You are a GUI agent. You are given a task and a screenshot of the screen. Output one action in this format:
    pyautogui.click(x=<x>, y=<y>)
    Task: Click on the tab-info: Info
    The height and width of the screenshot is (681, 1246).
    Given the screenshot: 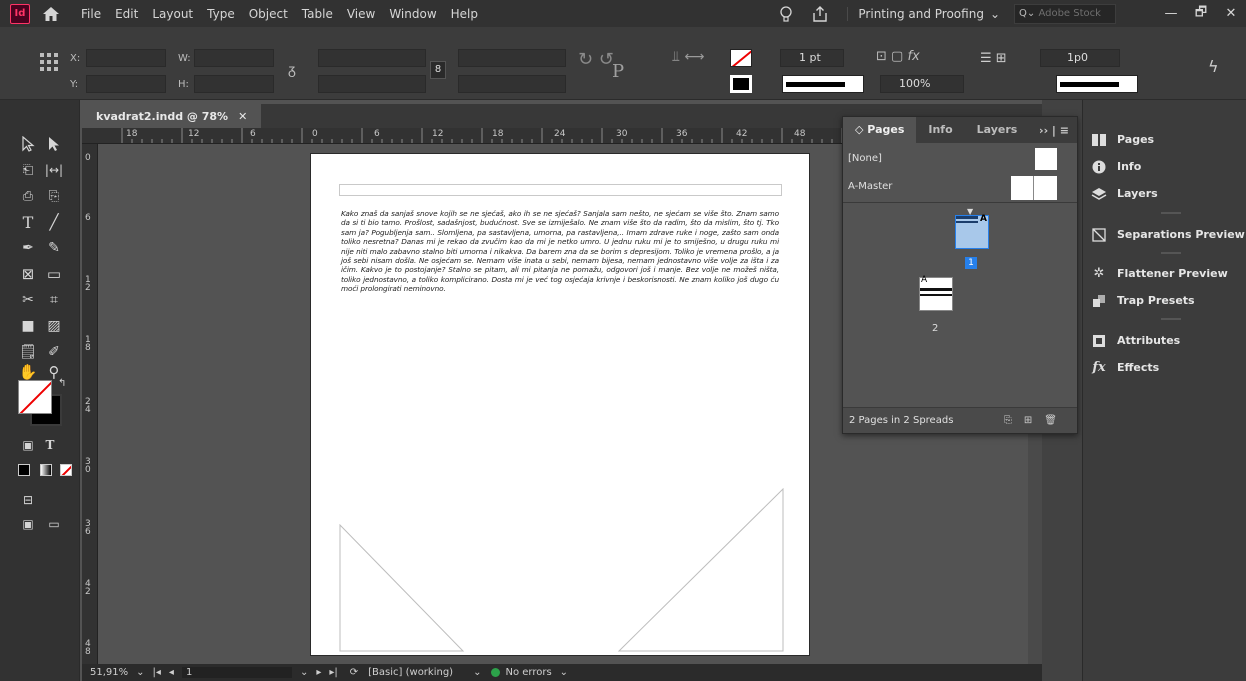 What is the action you would take?
    pyautogui.click(x=940, y=130)
    